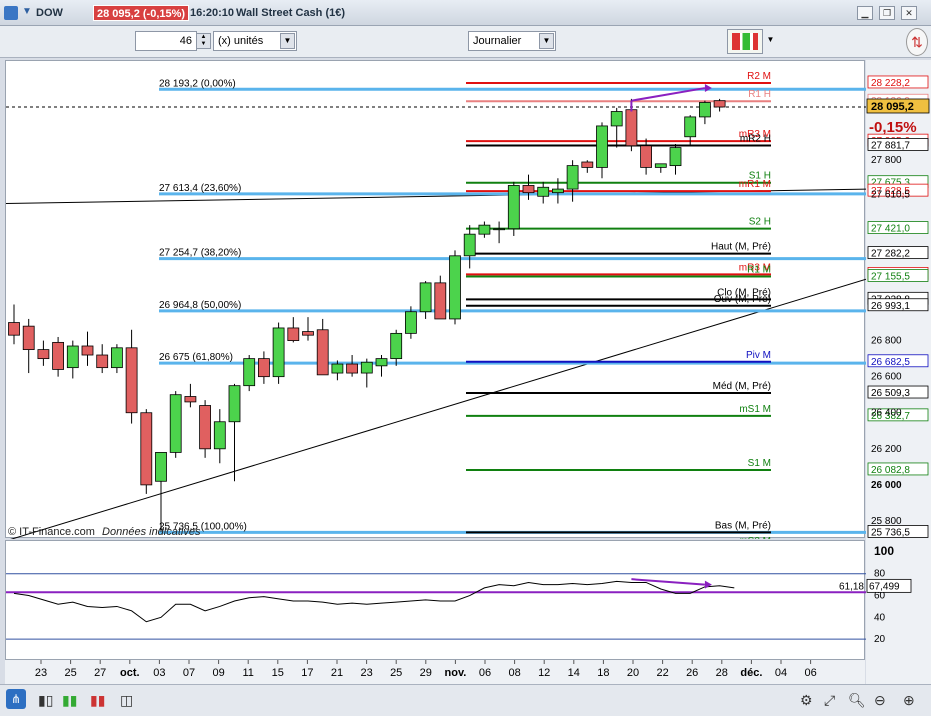  What do you see at coordinates (886, 341) in the screenshot?
I see `y-tick-label: 26 800` at bounding box center [886, 341].